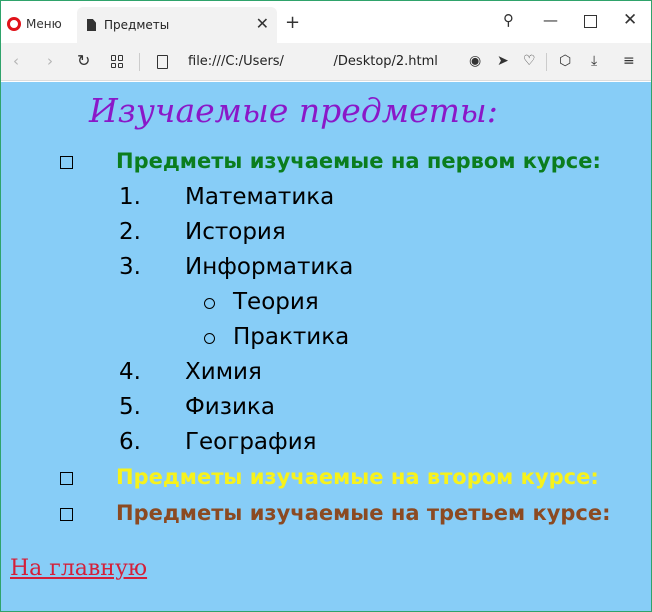  Describe the element at coordinates (177, 25) in the screenshot. I see `tab-active: Предметы ✕` at that location.